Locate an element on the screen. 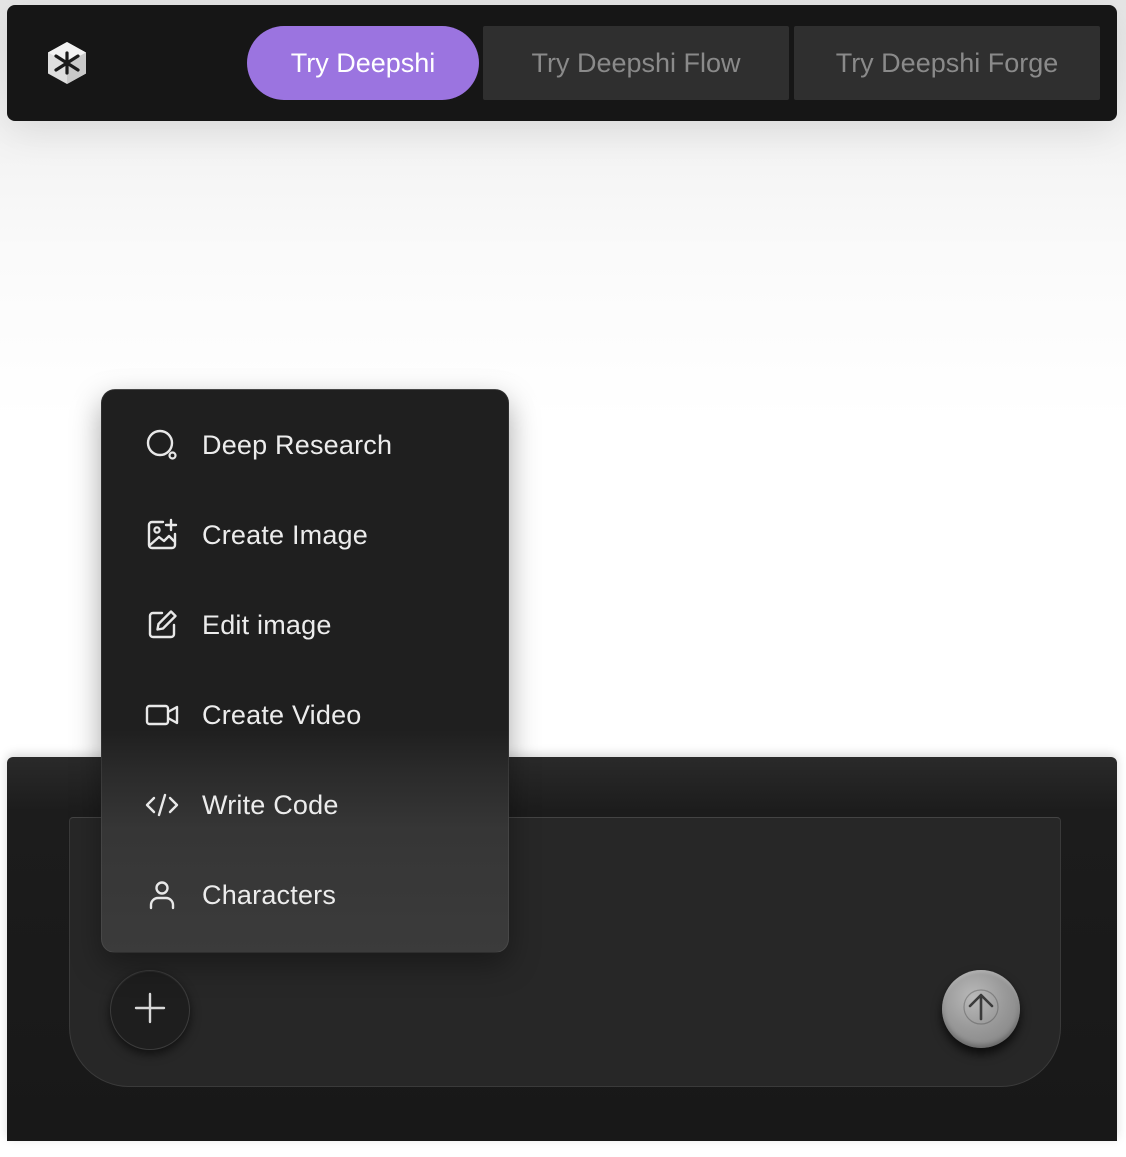 The height and width of the screenshot is (1157, 1126). menu-item-create-video: Create Video is located at coordinates (305, 715).